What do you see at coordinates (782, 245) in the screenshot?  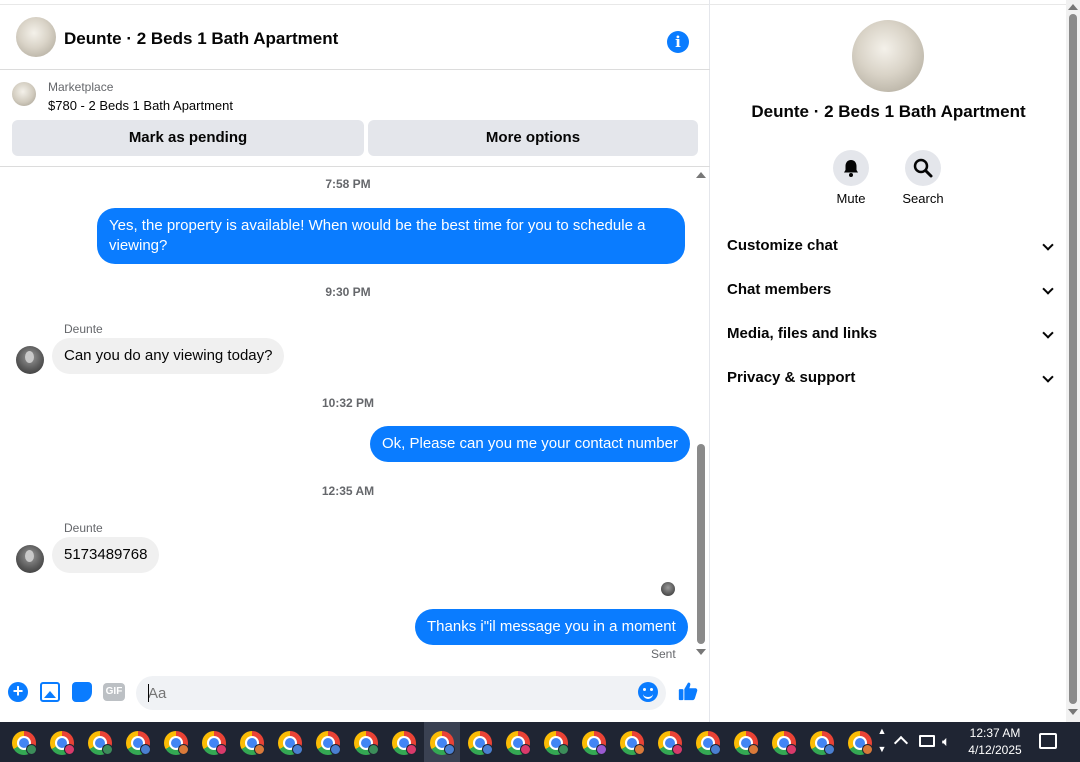 I see `section-label: Customize chat` at bounding box center [782, 245].